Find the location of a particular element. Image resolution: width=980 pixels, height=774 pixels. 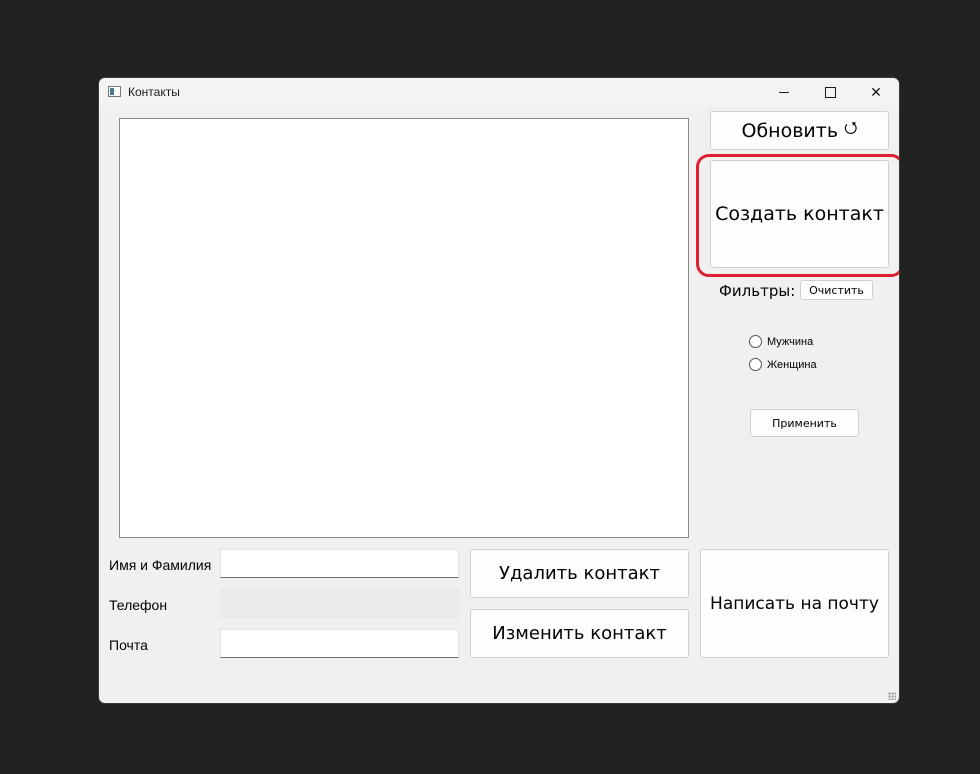

clear-filters-button: Очистить is located at coordinates (836, 290).